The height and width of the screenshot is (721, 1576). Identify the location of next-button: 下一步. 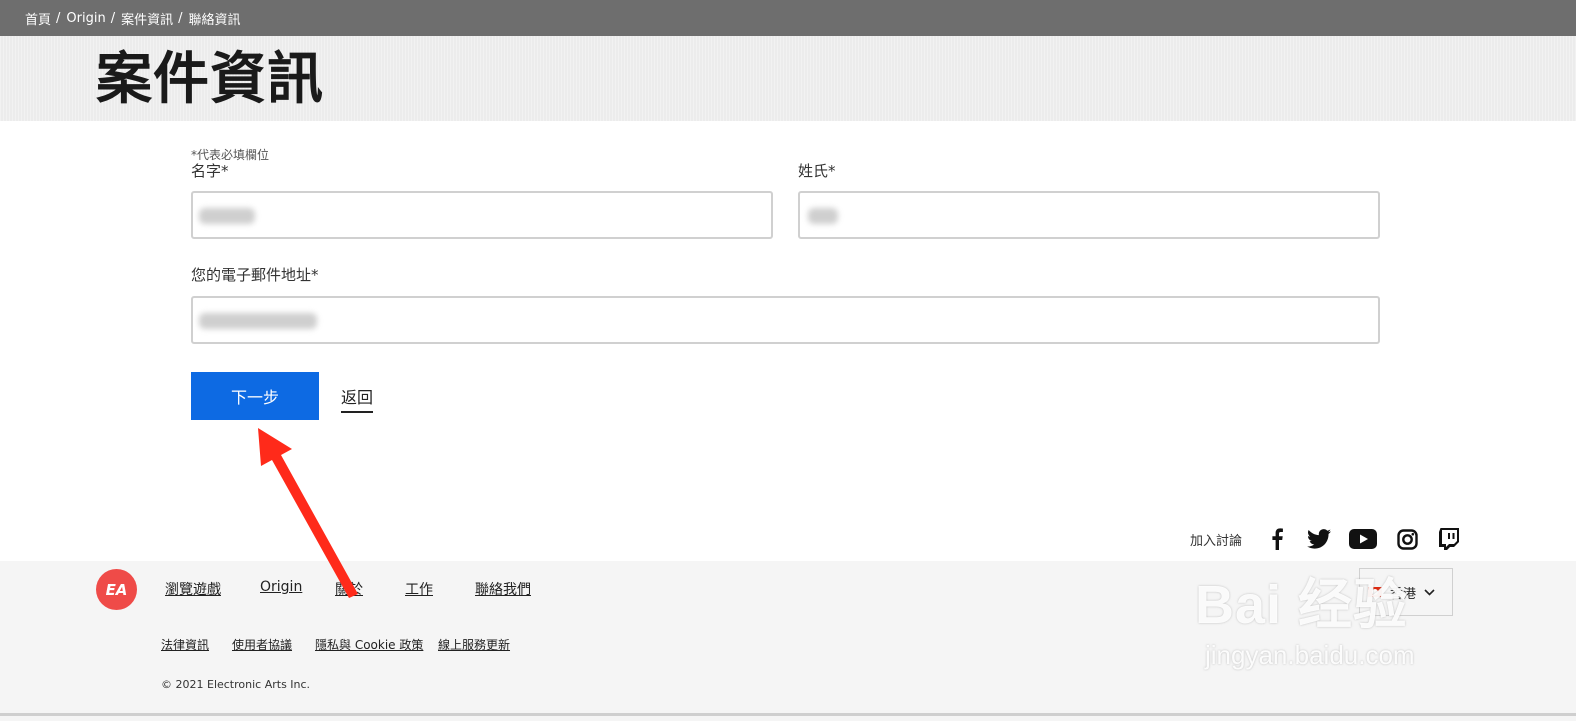
(255, 396).